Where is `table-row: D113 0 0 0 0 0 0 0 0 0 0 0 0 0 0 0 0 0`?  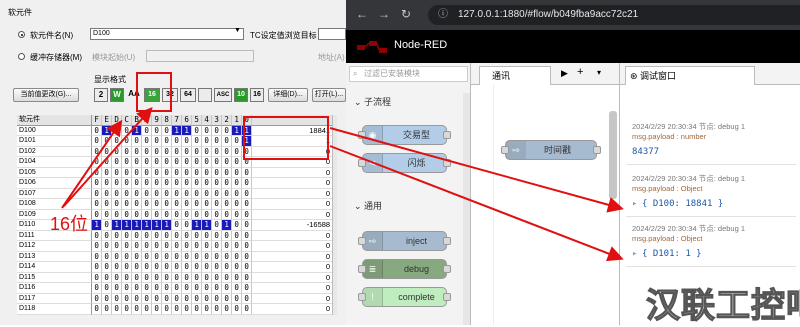 table-row: D113 0 0 0 0 0 0 0 0 0 0 0 0 0 0 0 0 0 is located at coordinates (177, 256).